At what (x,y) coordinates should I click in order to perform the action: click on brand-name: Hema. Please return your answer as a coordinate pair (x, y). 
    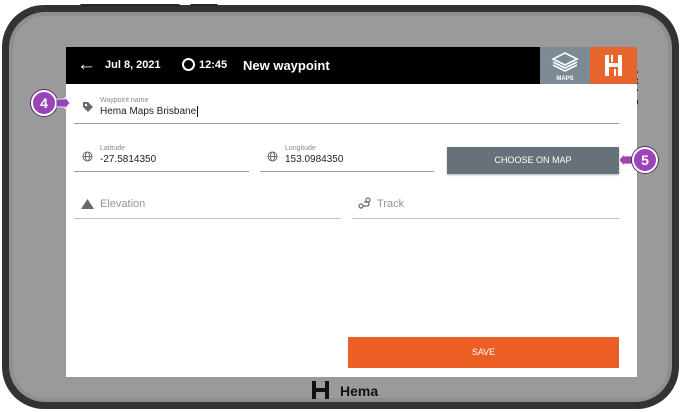
    Looking at the image, I should click on (359, 391).